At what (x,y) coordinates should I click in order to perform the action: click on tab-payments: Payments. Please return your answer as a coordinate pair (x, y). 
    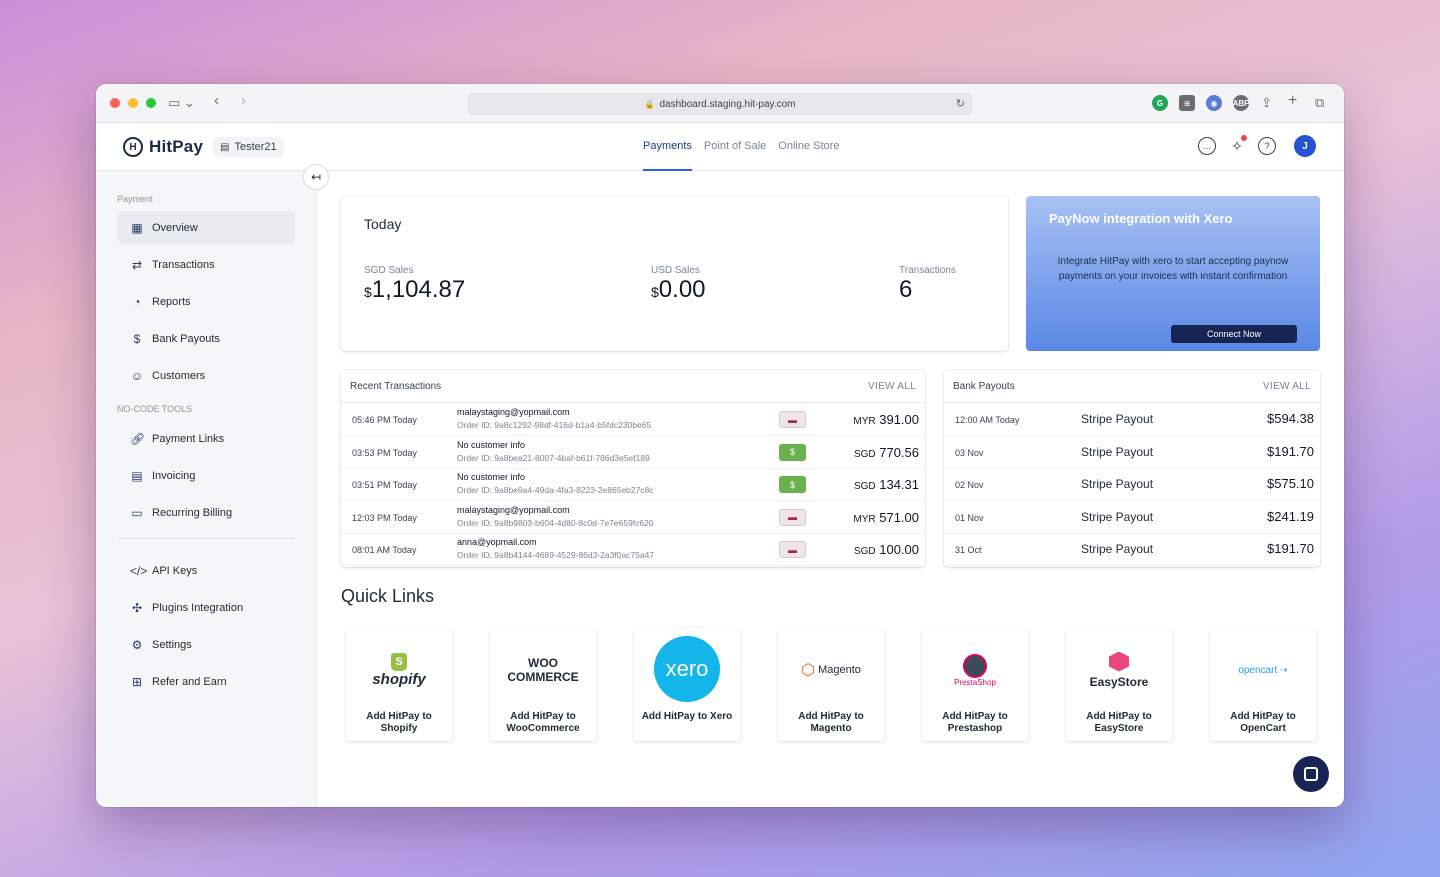
    Looking at the image, I should click on (667, 147).